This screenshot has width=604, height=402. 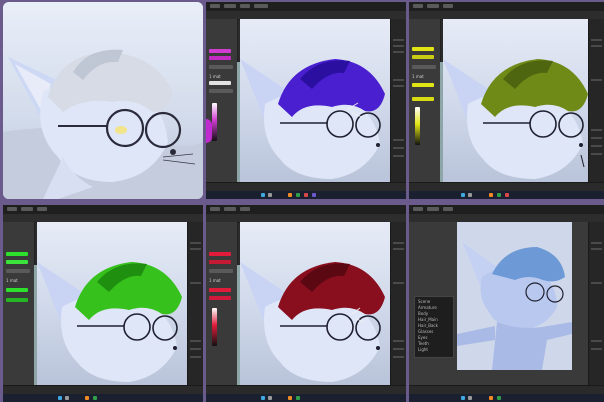 I want to click on outliner-item: Armature, so click(x=433, y=307).